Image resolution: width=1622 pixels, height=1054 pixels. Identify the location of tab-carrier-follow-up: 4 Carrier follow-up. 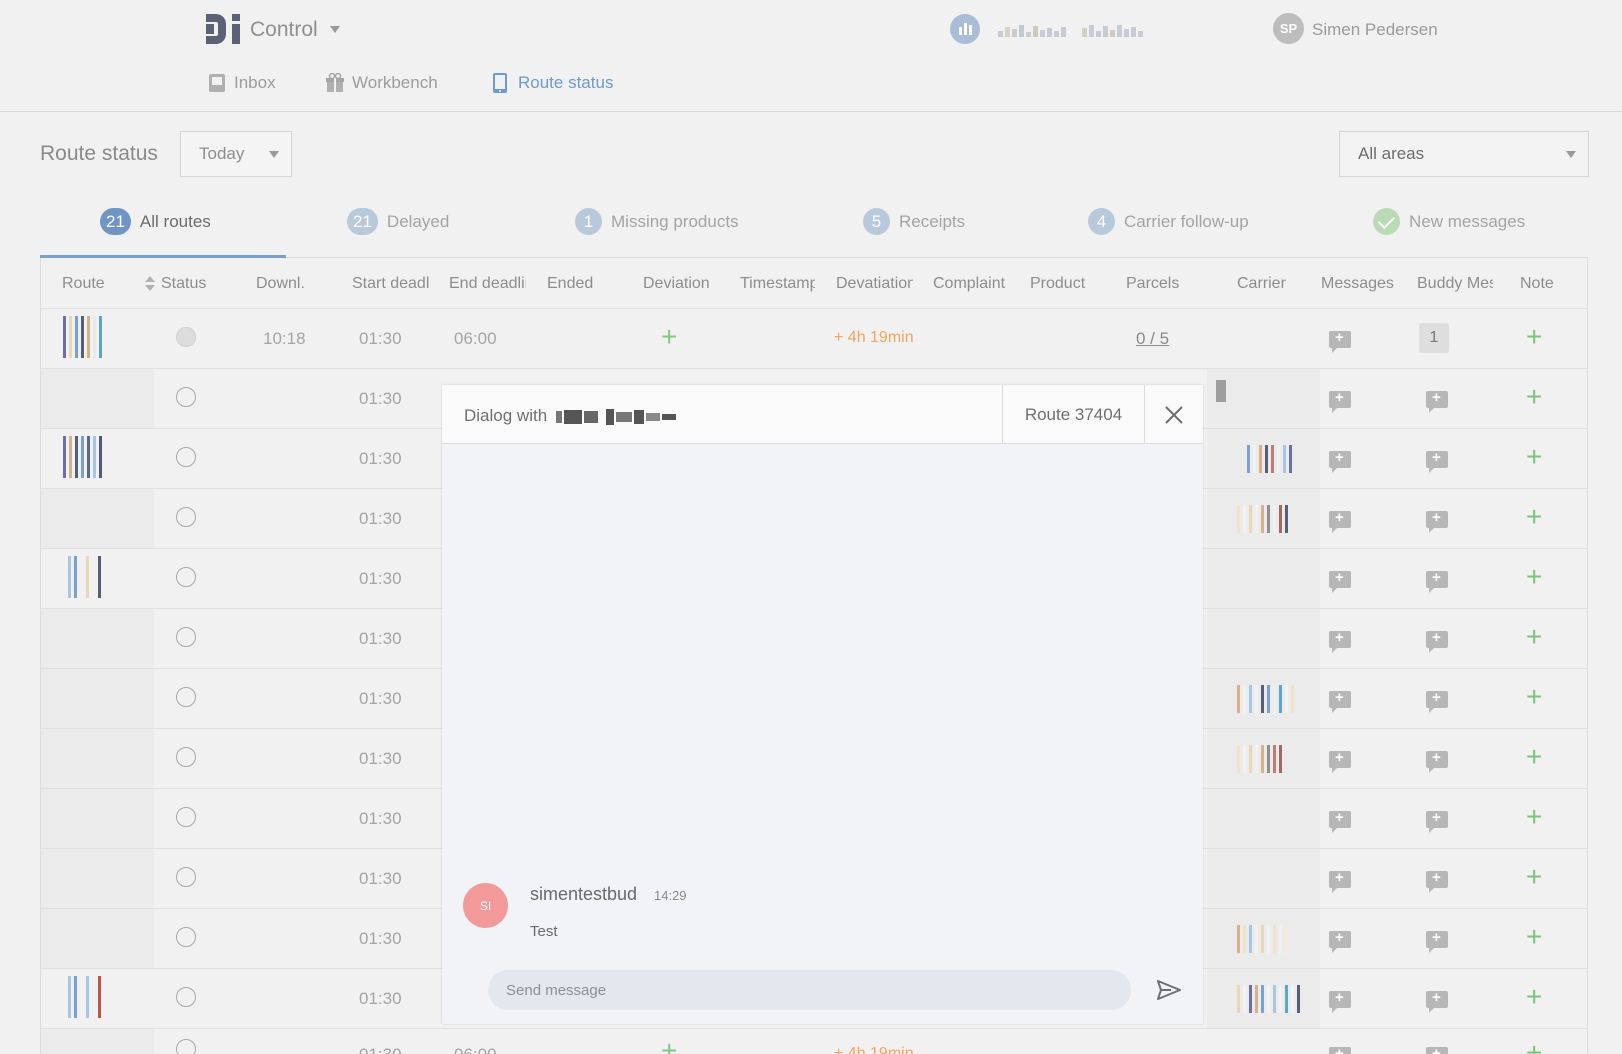
(1168, 221).